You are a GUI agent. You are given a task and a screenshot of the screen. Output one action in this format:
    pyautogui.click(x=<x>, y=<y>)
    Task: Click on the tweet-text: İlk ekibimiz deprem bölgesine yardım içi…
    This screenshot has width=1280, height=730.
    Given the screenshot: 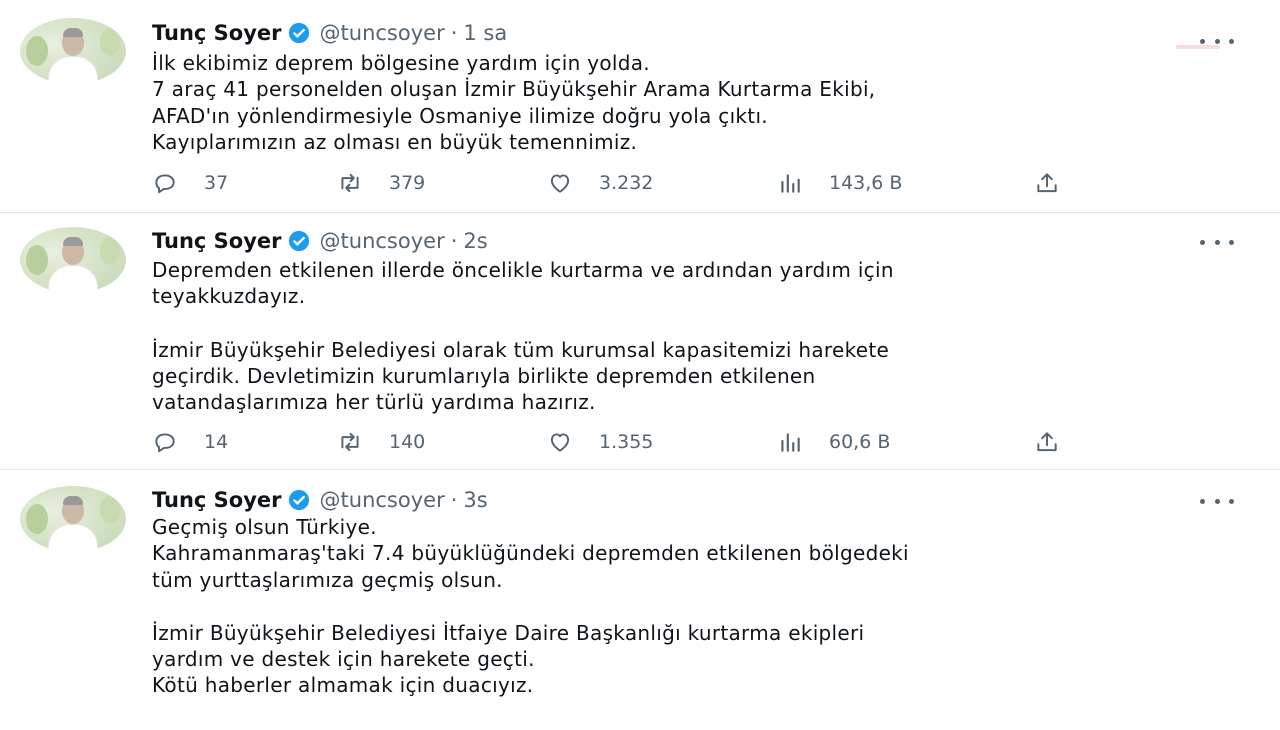 What is the action you would take?
    pyautogui.click(x=692, y=102)
    